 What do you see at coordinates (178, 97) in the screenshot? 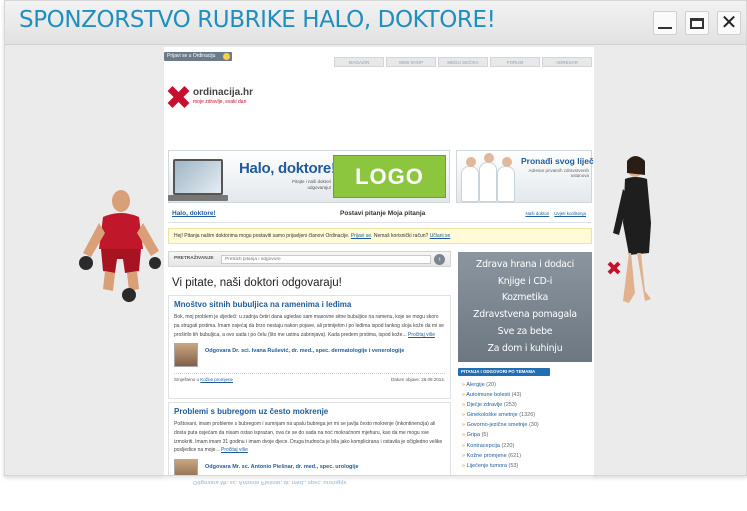
I see `red-cross-icon` at bounding box center [178, 97].